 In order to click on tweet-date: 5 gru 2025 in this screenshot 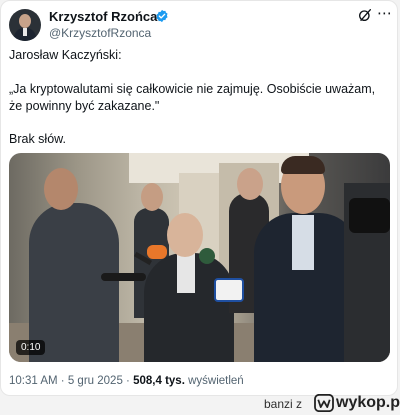, I will do `click(95, 381)`.